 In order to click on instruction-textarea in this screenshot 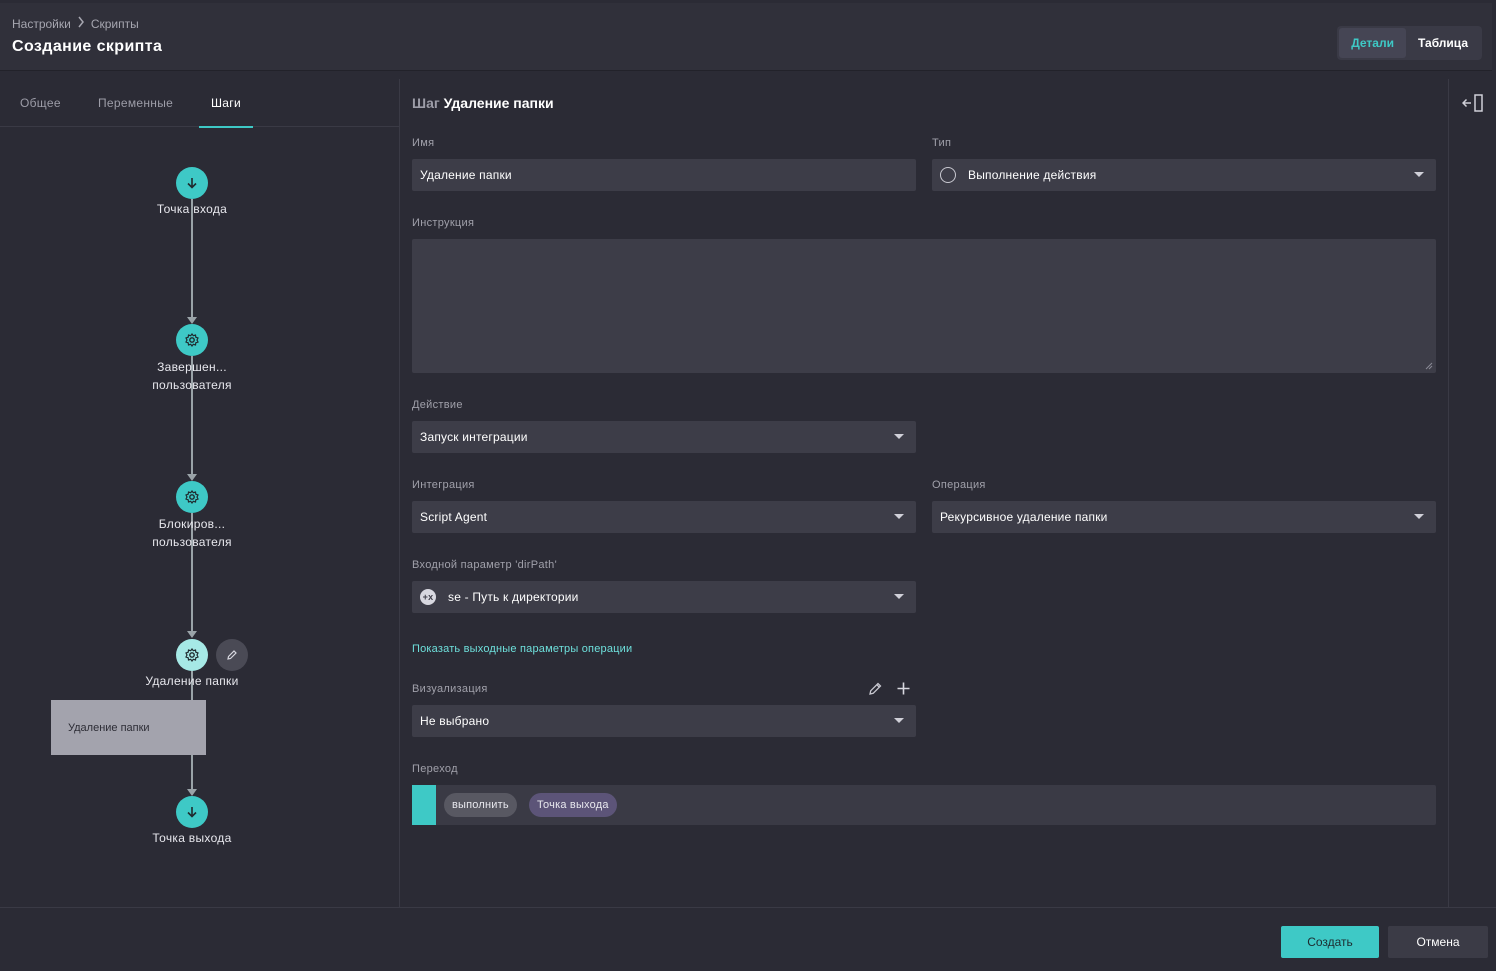, I will do `click(924, 306)`.